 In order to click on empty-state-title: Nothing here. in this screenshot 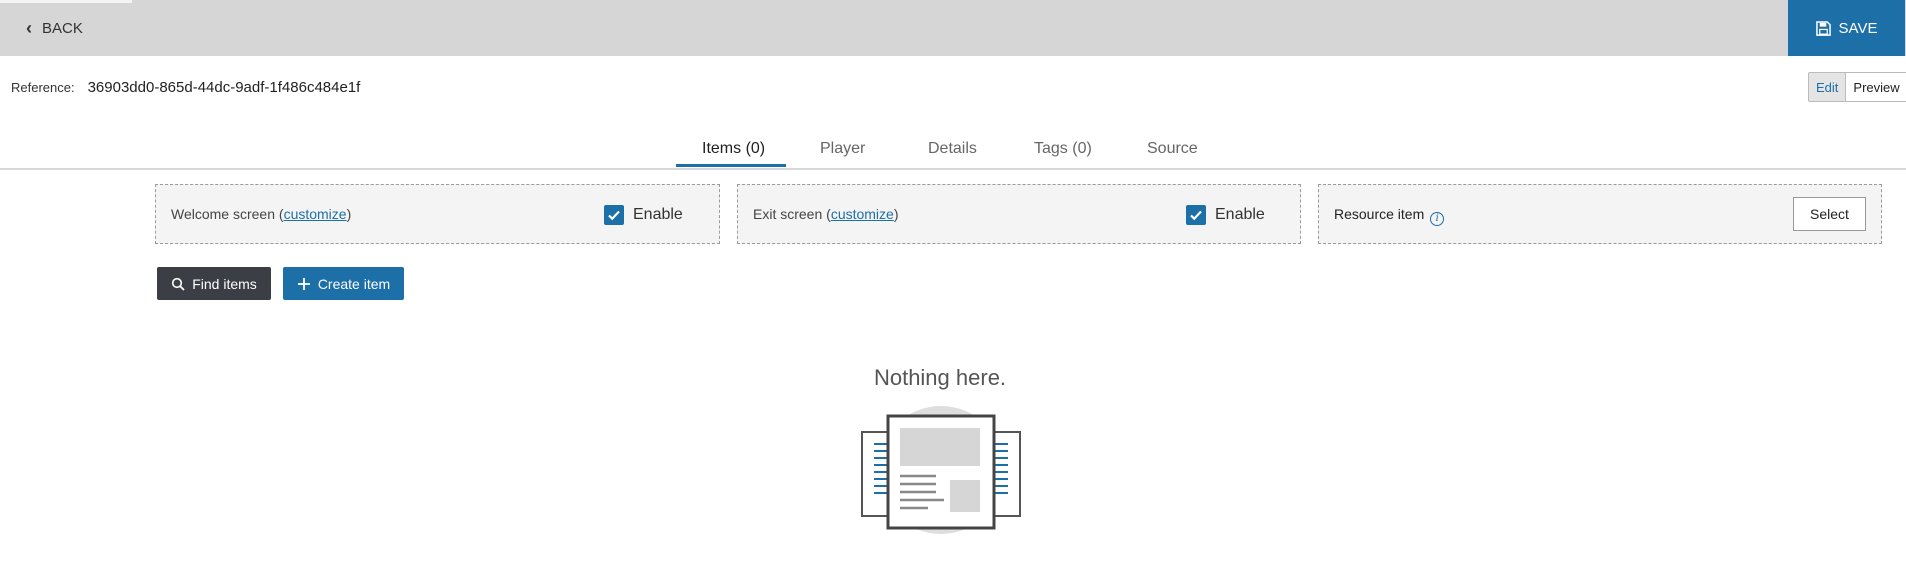, I will do `click(940, 377)`.